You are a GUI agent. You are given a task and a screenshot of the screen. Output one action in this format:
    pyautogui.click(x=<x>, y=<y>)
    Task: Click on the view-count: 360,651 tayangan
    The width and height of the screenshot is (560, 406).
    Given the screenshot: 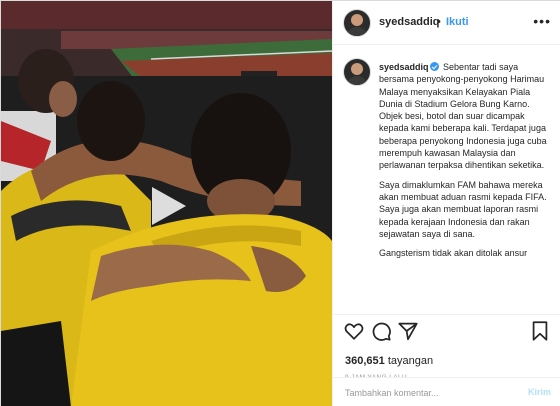 What is the action you would take?
    pyautogui.click(x=389, y=361)
    